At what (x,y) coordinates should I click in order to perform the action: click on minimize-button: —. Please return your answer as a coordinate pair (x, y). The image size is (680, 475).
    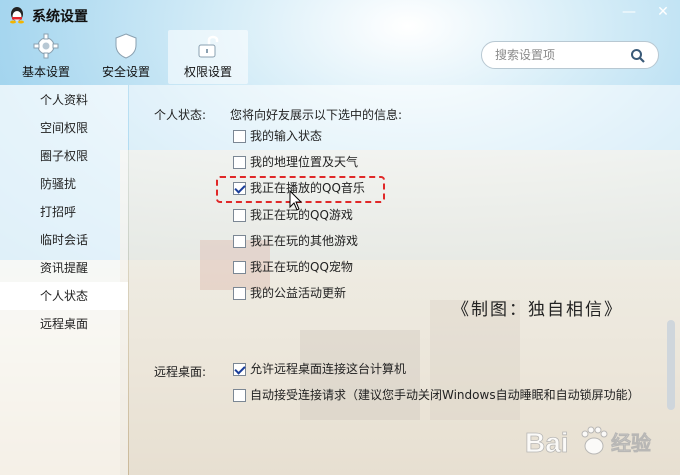
    Looking at the image, I should click on (629, 13).